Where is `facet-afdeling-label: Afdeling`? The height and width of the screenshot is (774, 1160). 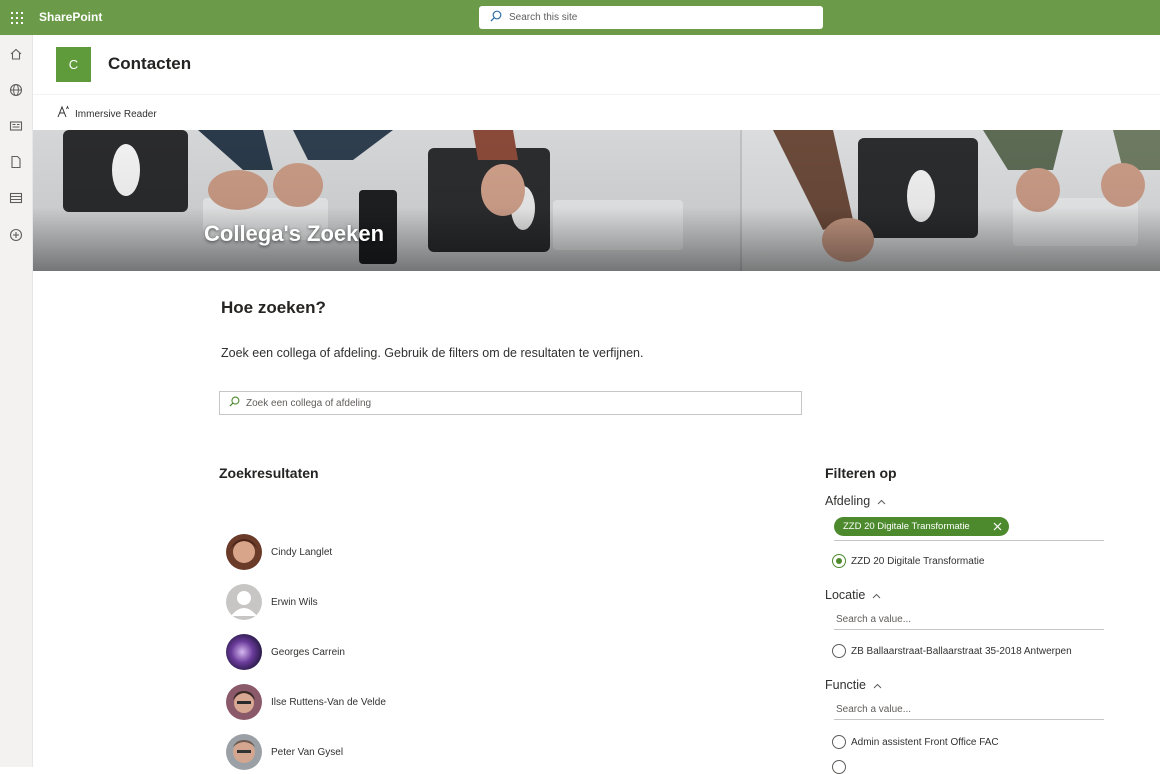
facet-afdeling-label: Afdeling is located at coordinates (848, 501).